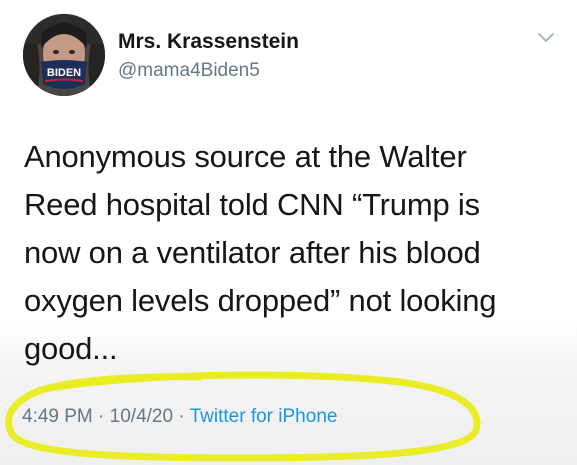  Describe the element at coordinates (260, 300) in the screenshot. I see `tweet-text-line: oxygen levels dropped” not looking` at that location.